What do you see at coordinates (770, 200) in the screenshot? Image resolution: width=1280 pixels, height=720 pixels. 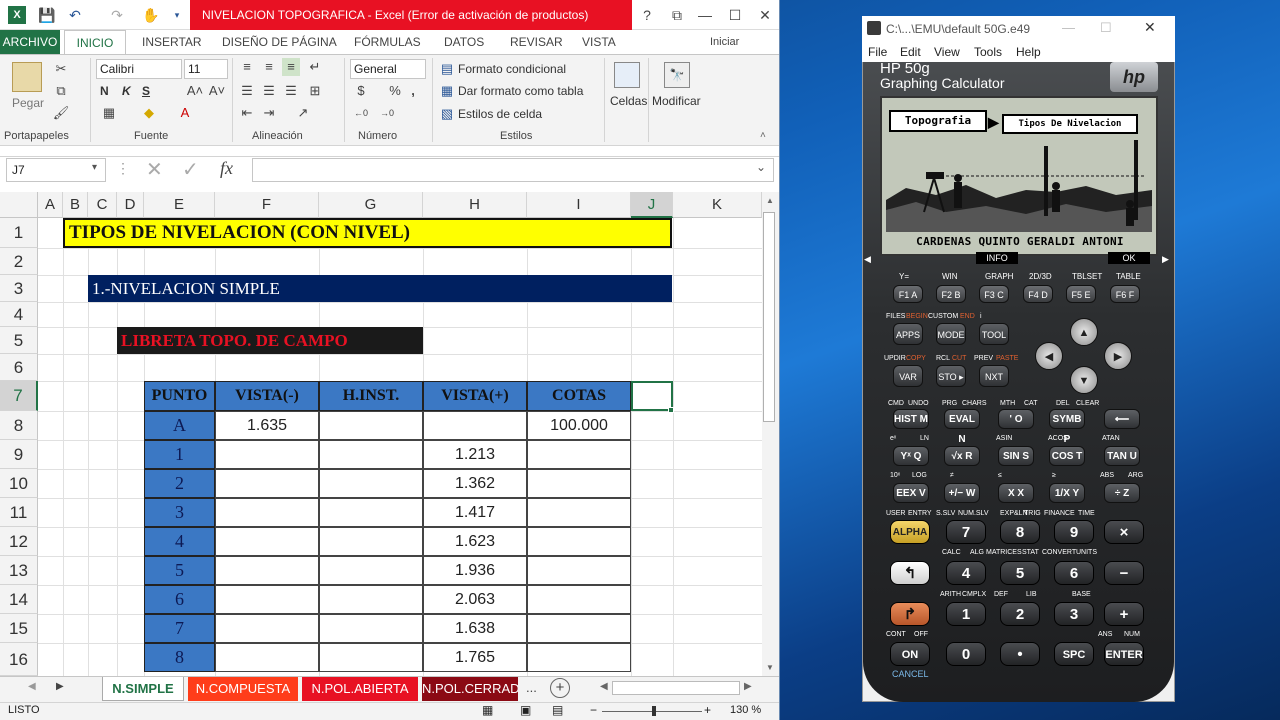 I see `scroll-up-icon: ▲` at bounding box center [770, 200].